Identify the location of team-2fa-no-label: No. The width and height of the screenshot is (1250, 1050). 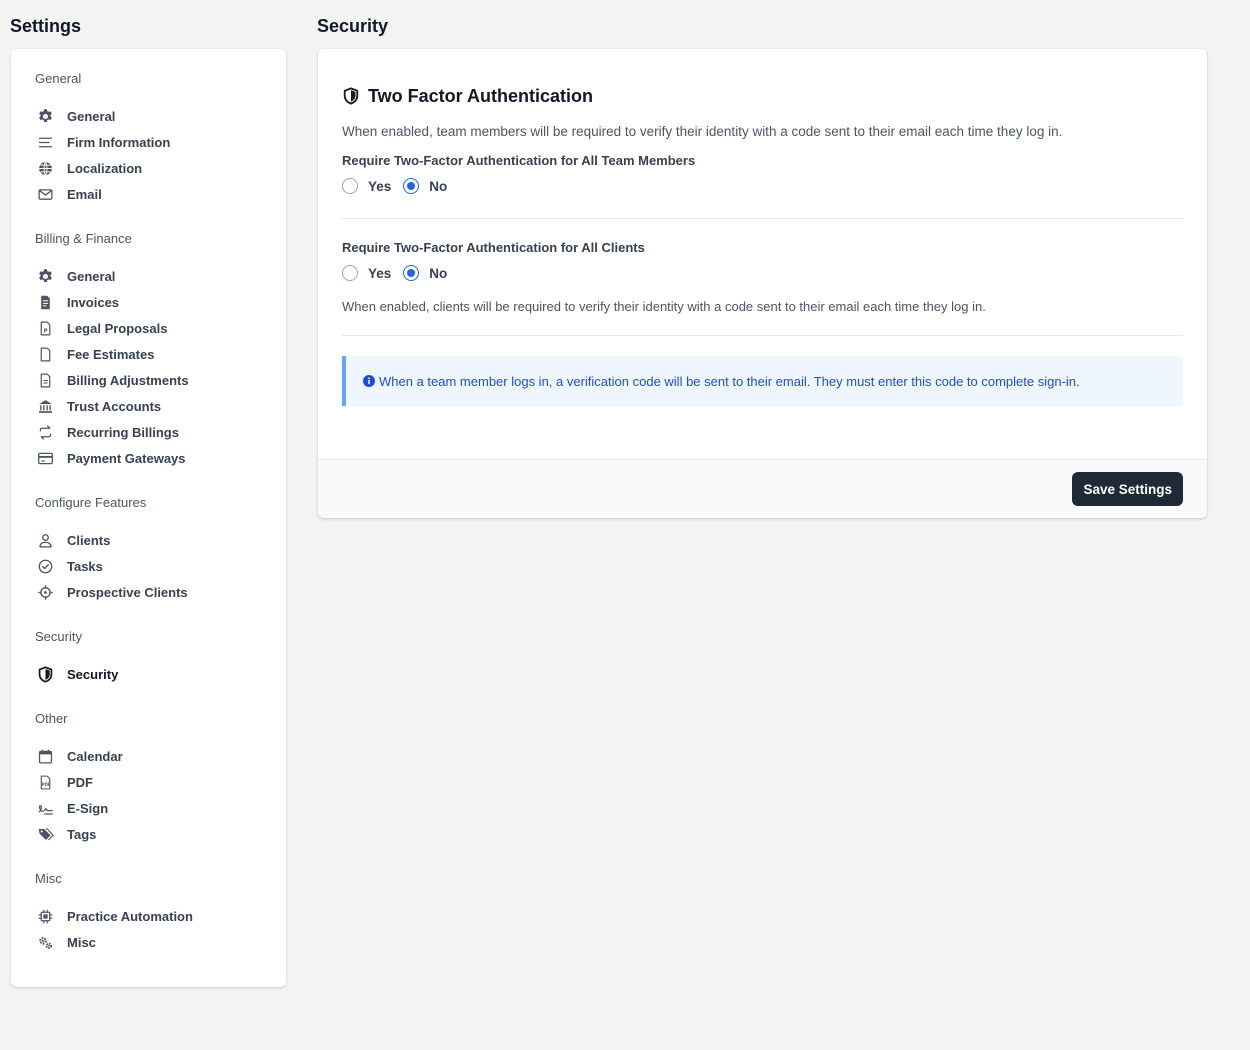
(438, 186).